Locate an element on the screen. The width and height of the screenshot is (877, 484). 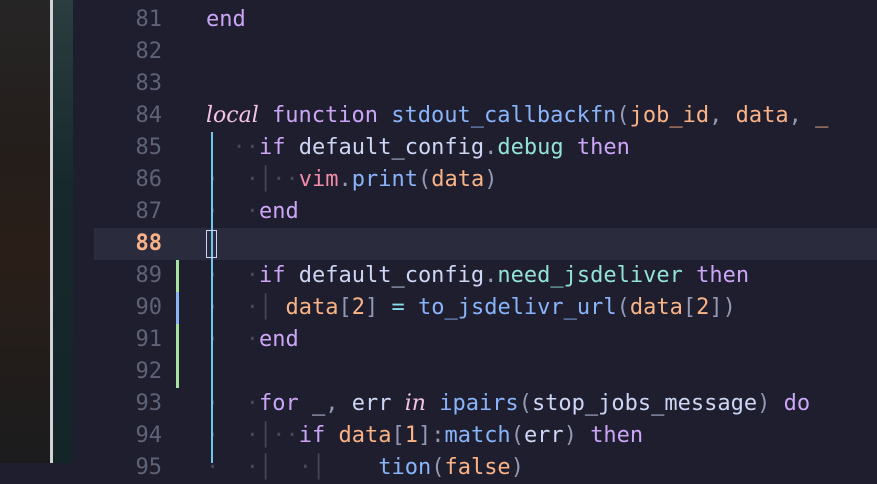
code-token: function is located at coordinates (325, 115).